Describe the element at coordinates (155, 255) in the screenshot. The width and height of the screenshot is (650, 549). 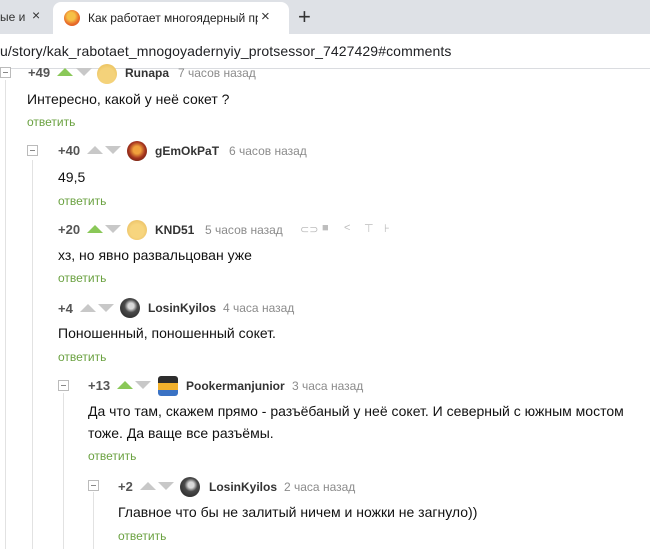
I see `comment-text: хз, но явно развальцован уже` at that location.